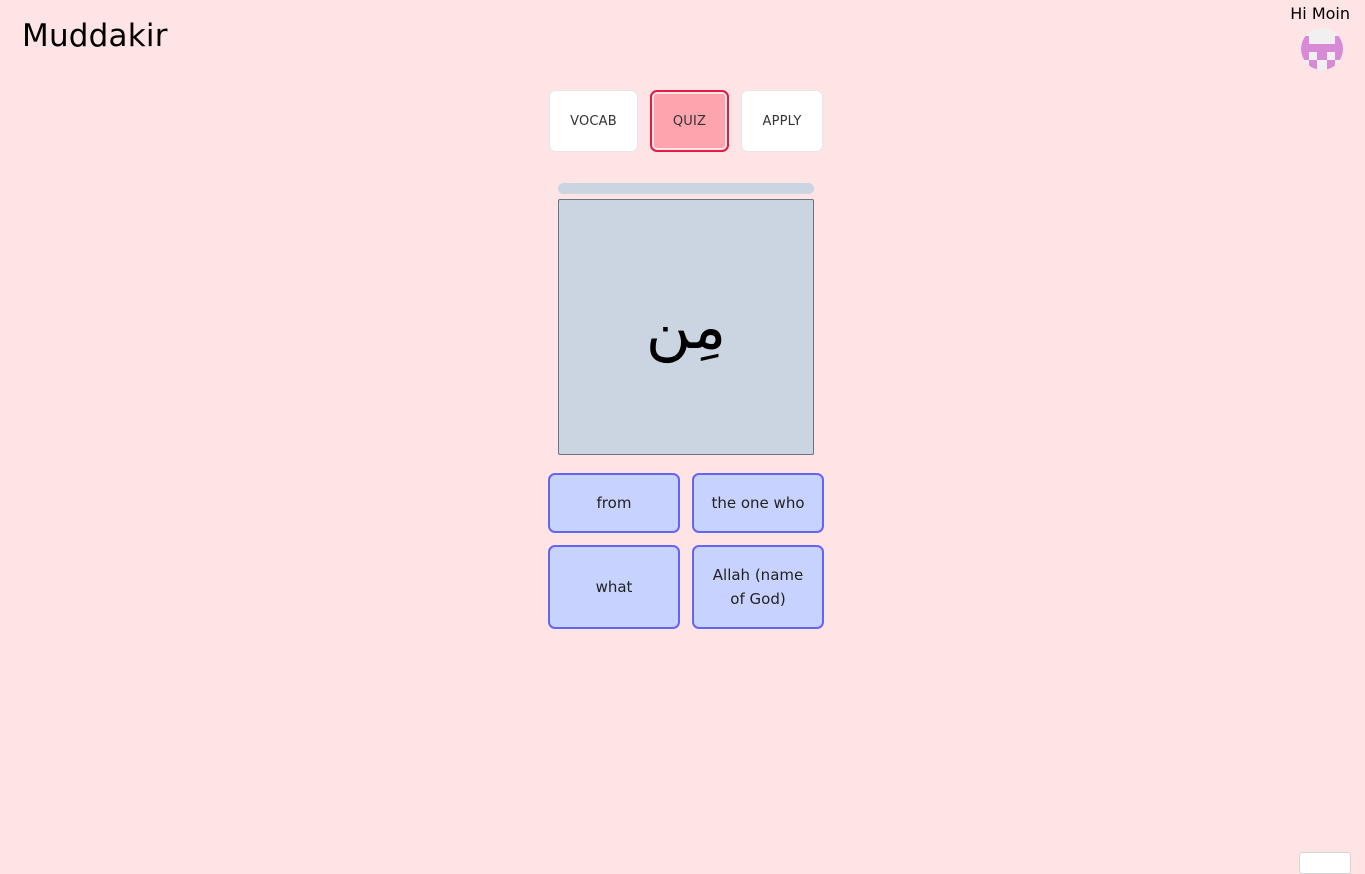 The image size is (1365, 874). I want to click on mode-tabs: VOCAB QUIZ APPLY, so click(686, 121).